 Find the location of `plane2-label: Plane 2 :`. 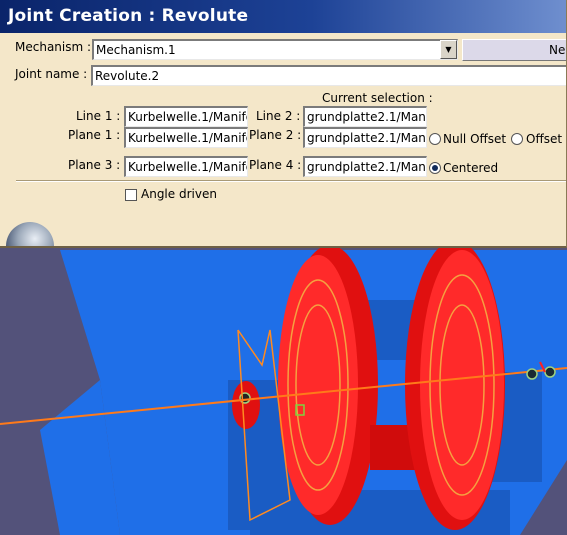

plane2-label: Plane 2 : is located at coordinates (275, 135).